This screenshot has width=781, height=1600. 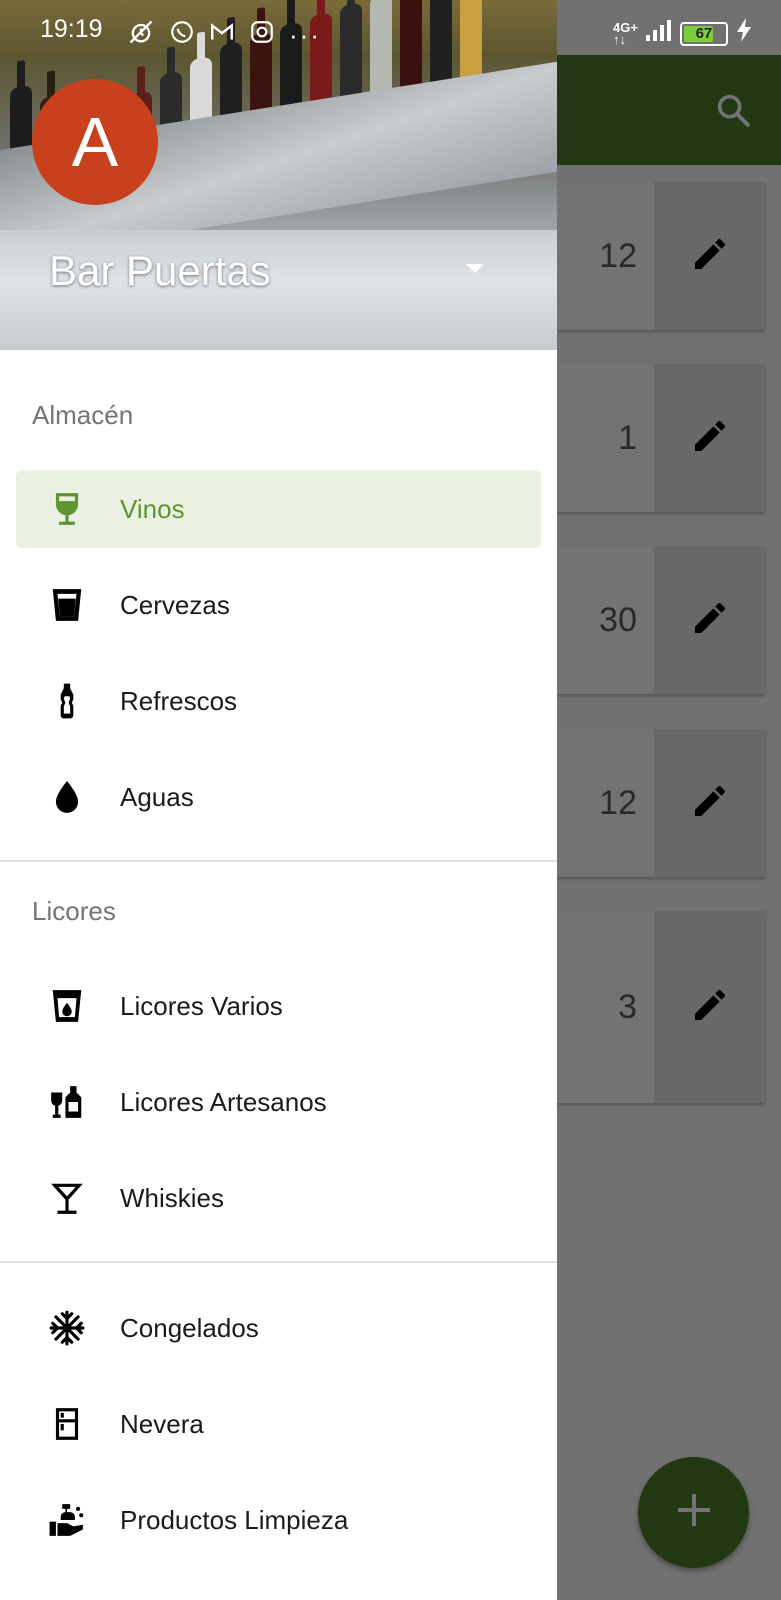 What do you see at coordinates (67, 509) in the screenshot?
I see `wine-glass-icon` at bounding box center [67, 509].